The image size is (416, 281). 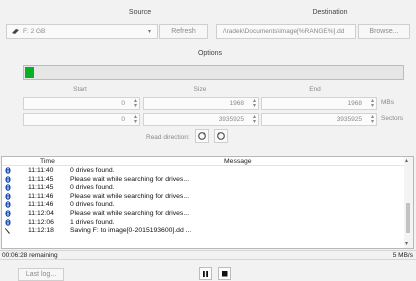 I want to click on size-column-header: Size, so click(x=200, y=89).